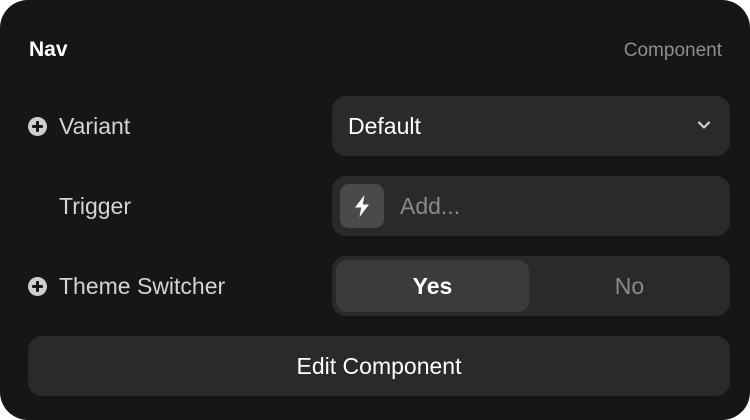  What do you see at coordinates (142, 285) in the screenshot?
I see `theme-switcher-label: Theme Switcher` at bounding box center [142, 285].